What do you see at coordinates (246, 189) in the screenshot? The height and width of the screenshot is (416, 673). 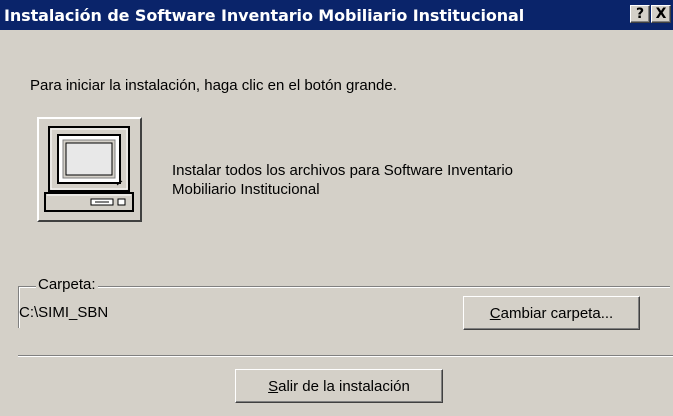 I see `install-description-line2: Mobiliario Institucional` at bounding box center [246, 189].